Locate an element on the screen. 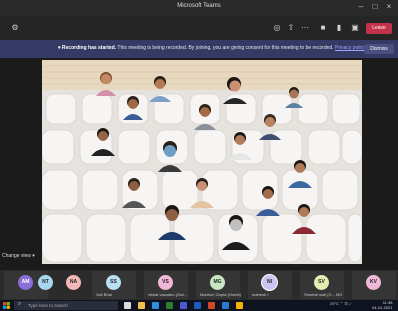  taskbar-clock: 11:38 04-10-2021 is located at coordinates (382, 305).